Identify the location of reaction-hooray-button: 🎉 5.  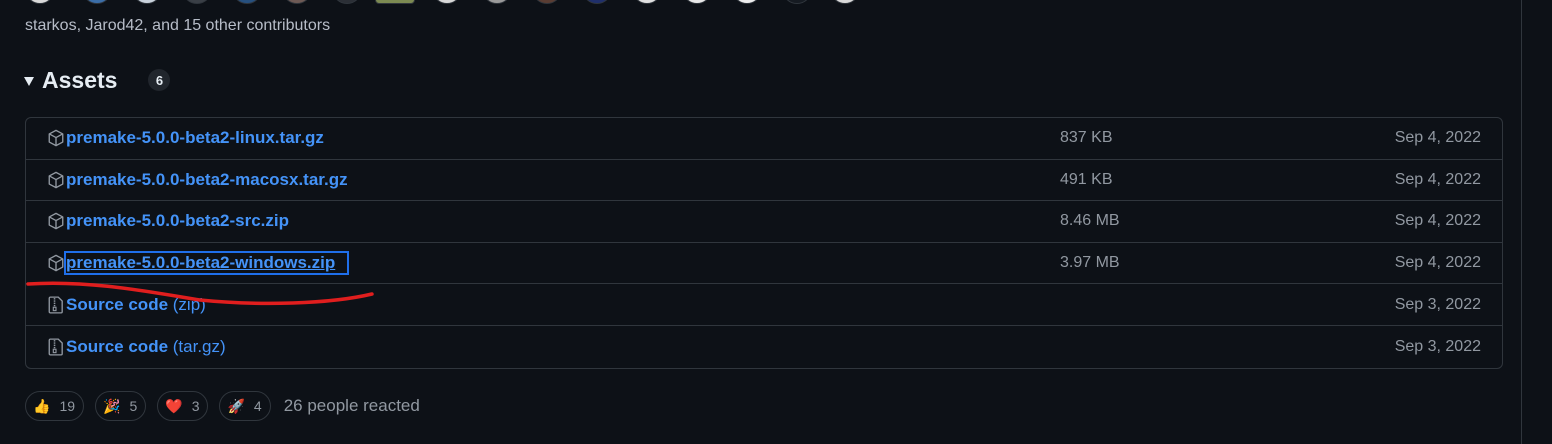
(121, 406).